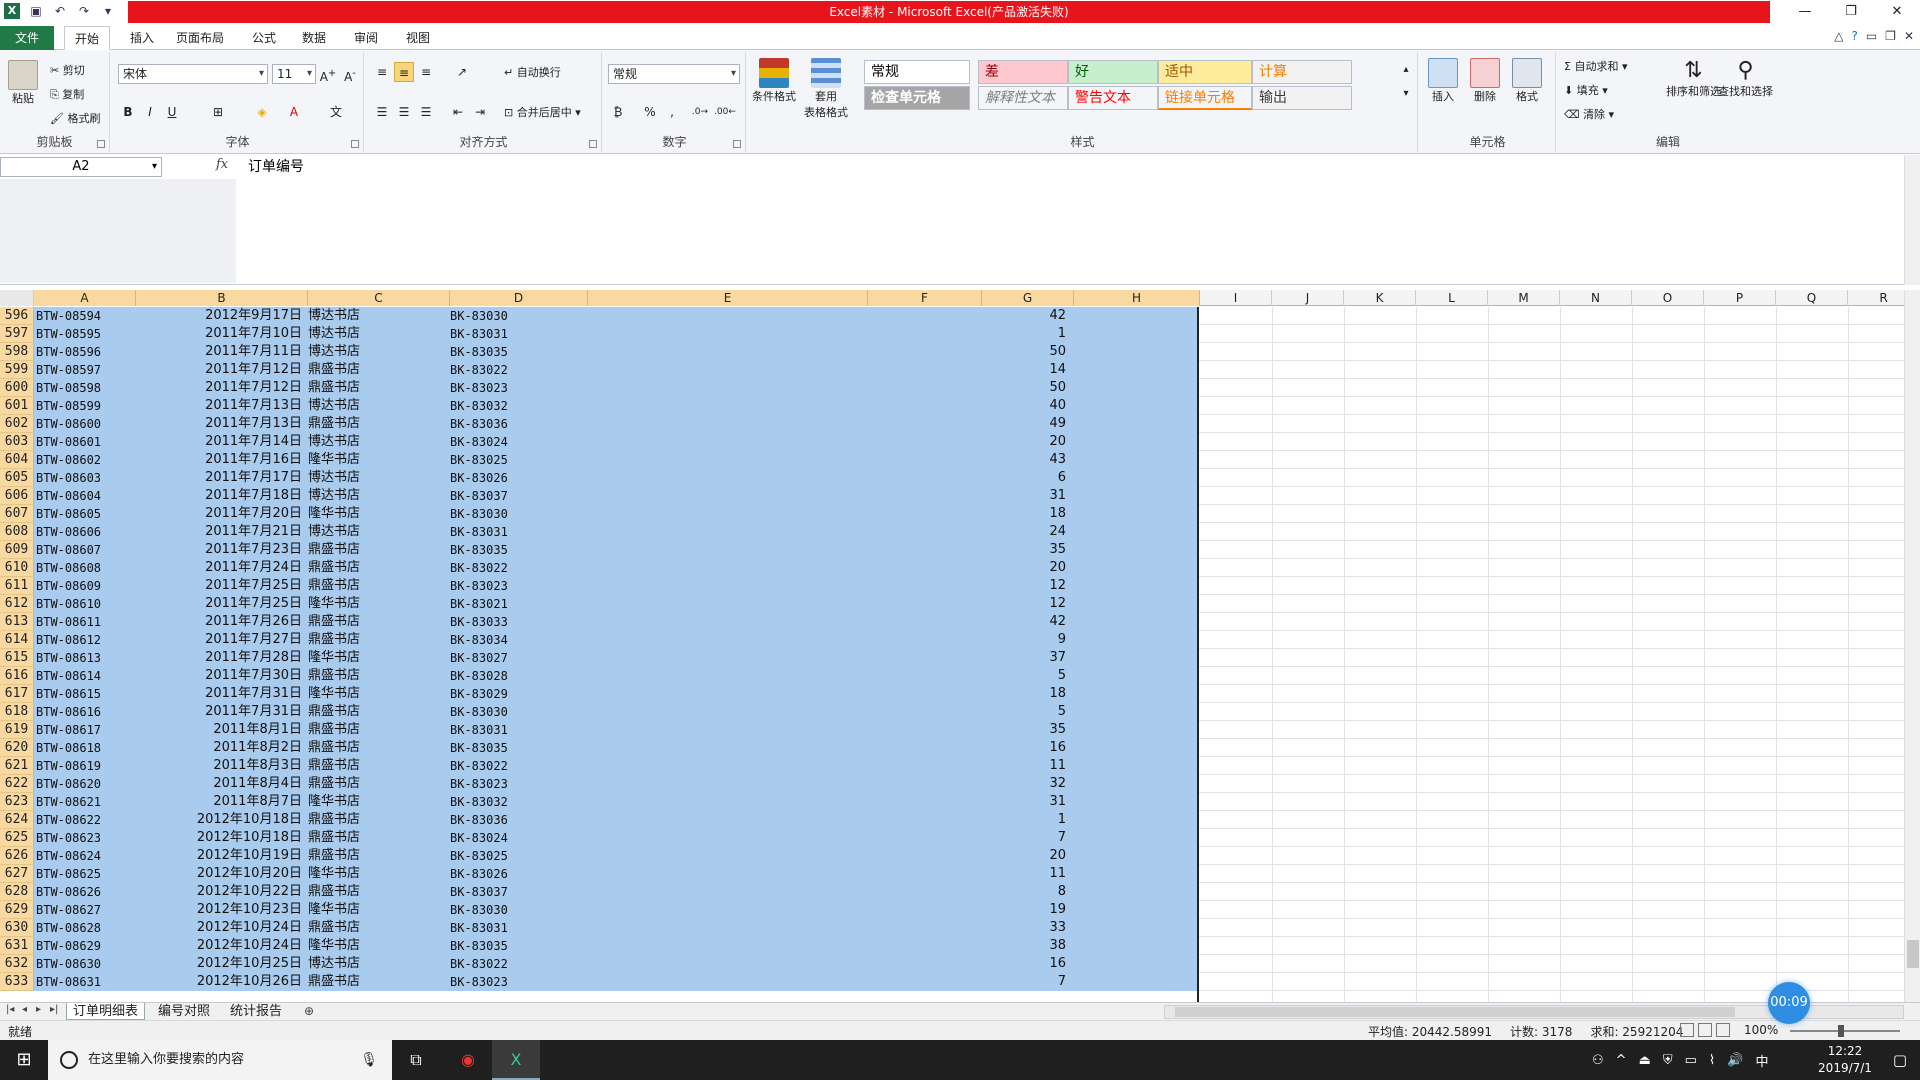 The width and height of the screenshot is (1920, 1080). What do you see at coordinates (1589, 114) in the screenshot?
I see `clear-button: ⌫ 清除 ▾` at bounding box center [1589, 114].